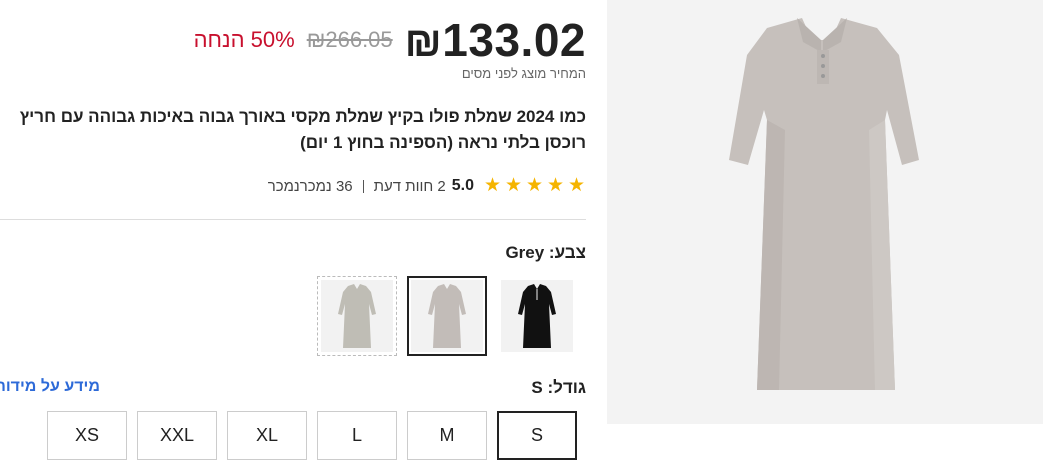 The height and width of the screenshot is (470, 1043). I want to click on size-label: גודל: S, so click(558, 387).